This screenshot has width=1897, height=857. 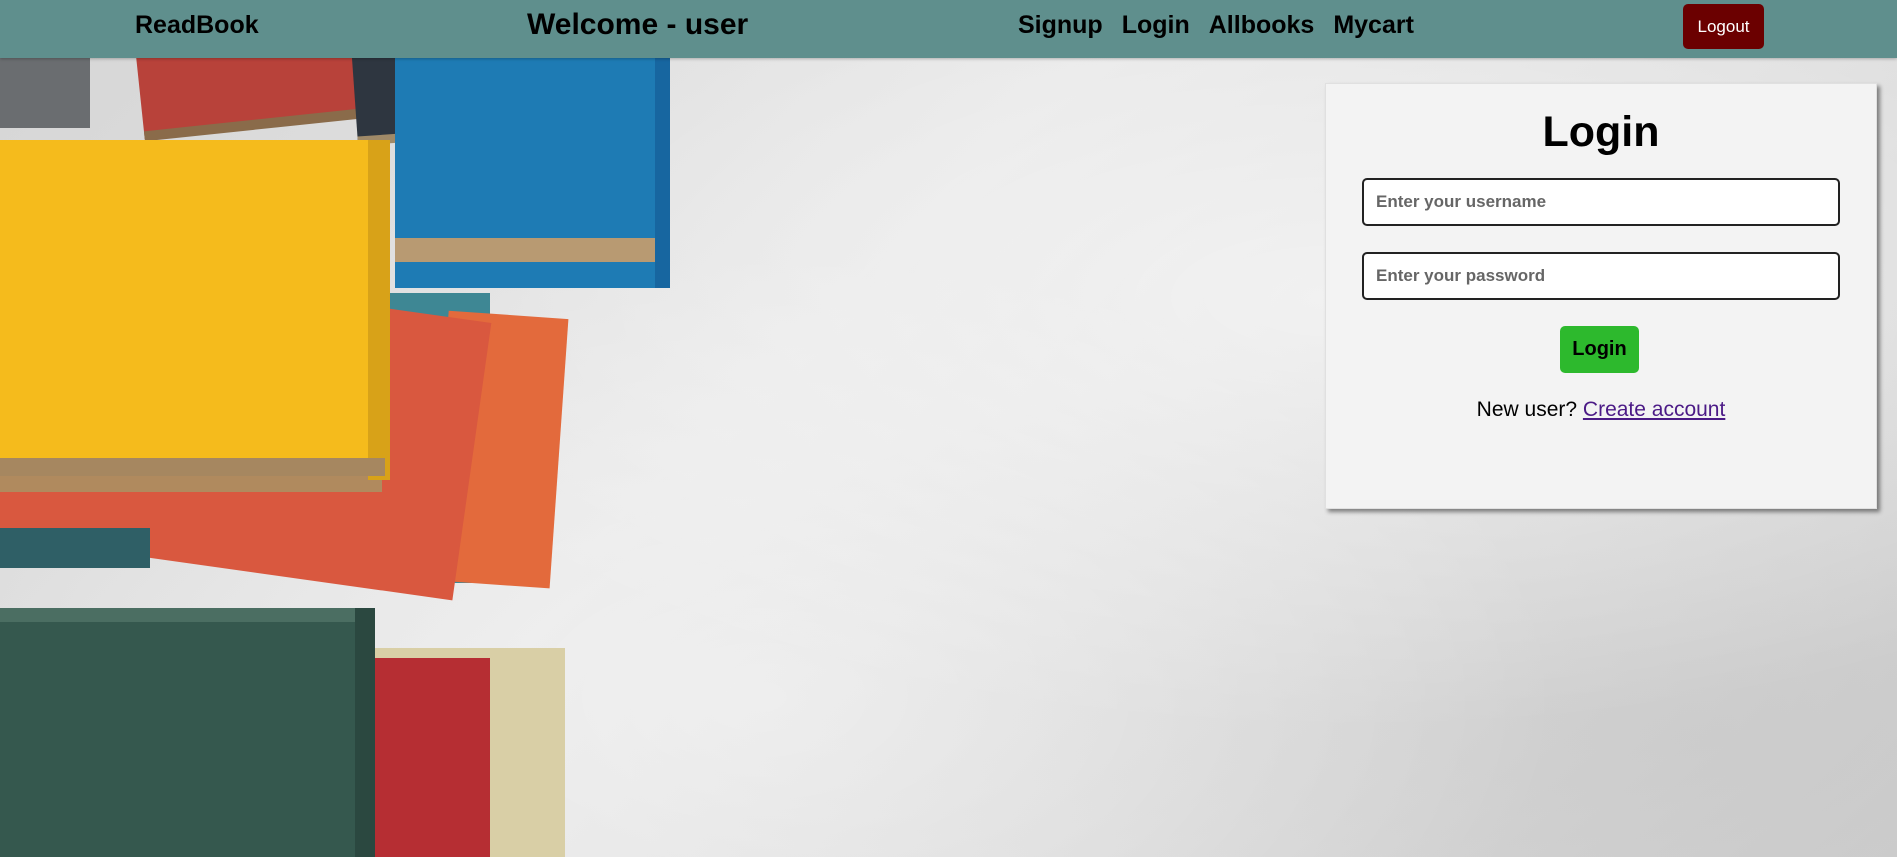 I want to click on username-input, so click(x=1601, y=202).